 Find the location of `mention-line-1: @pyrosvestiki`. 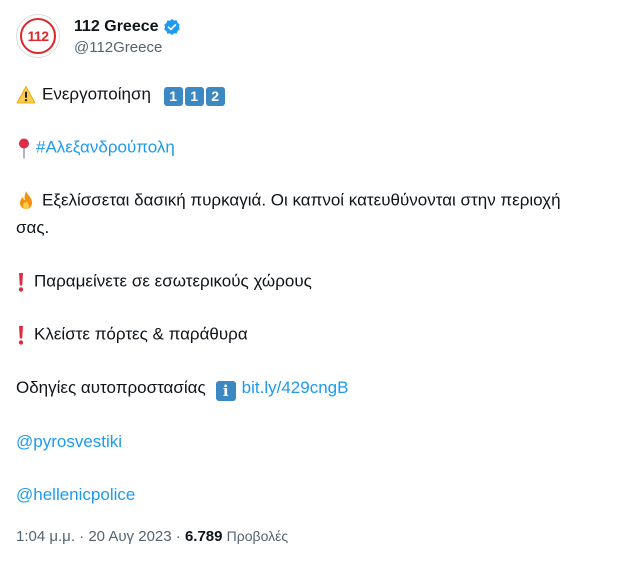

mention-line-1: @pyrosvestiki is located at coordinates (69, 442).